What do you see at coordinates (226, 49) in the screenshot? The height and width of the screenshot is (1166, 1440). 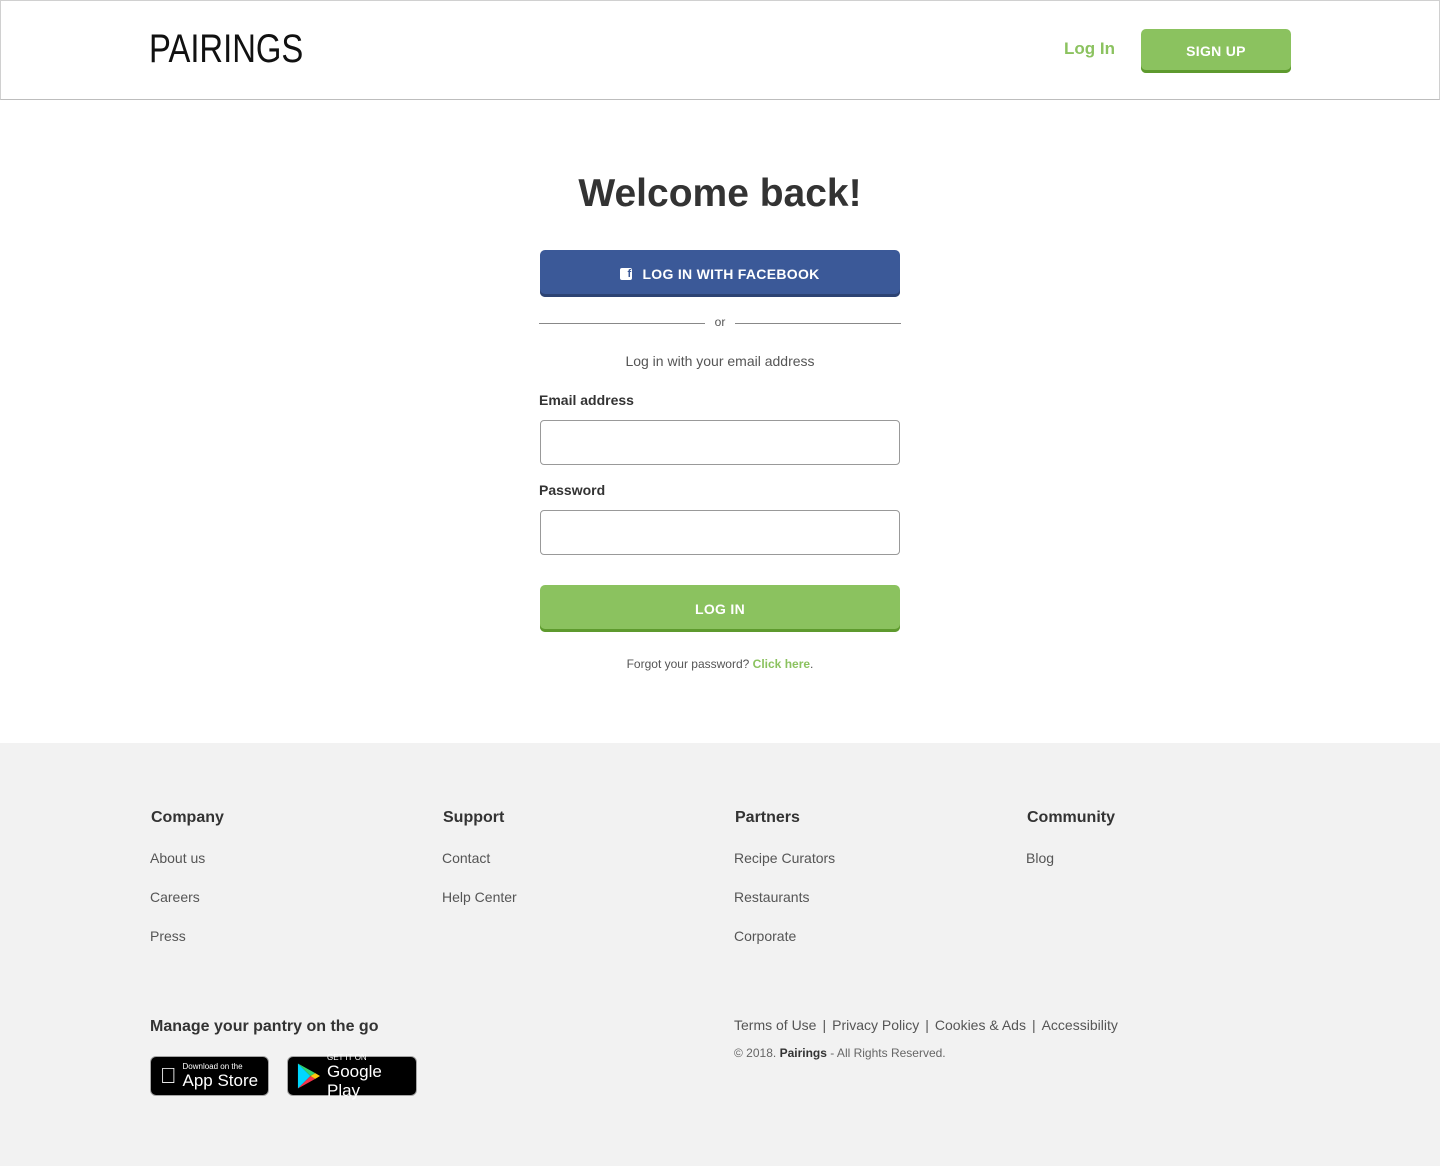 I see `pairings-logo: PAIRINGS` at bounding box center [226, 49].